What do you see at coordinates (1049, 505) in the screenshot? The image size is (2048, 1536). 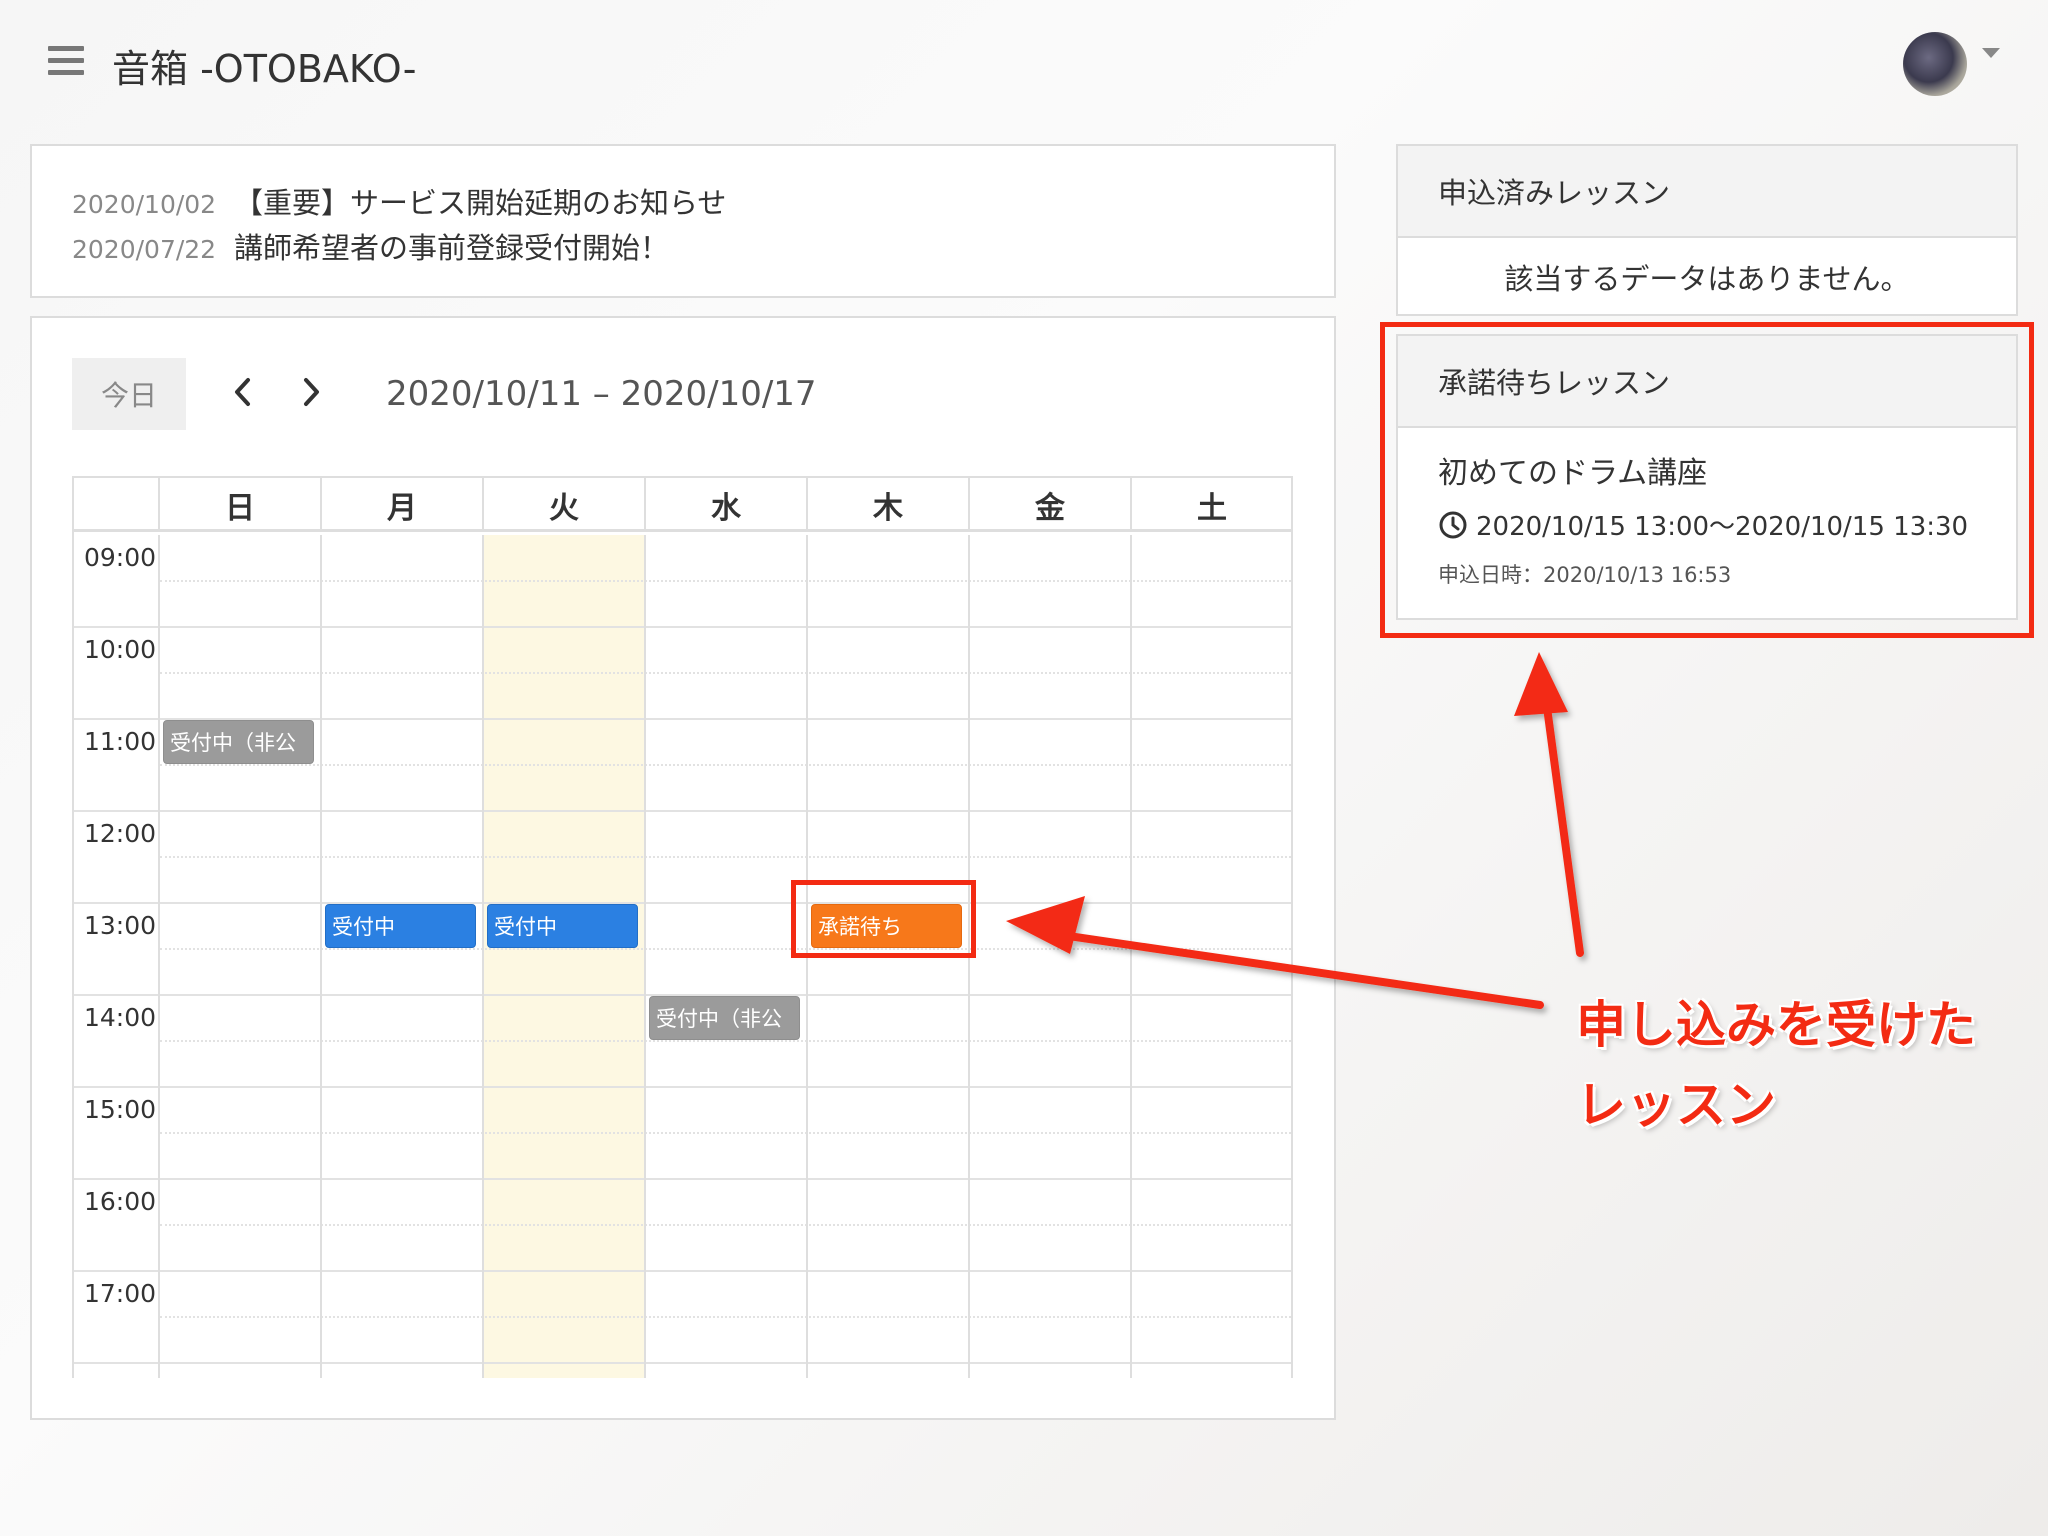 I see `day-header-fri: 金` at bounding box center [1049, 505].